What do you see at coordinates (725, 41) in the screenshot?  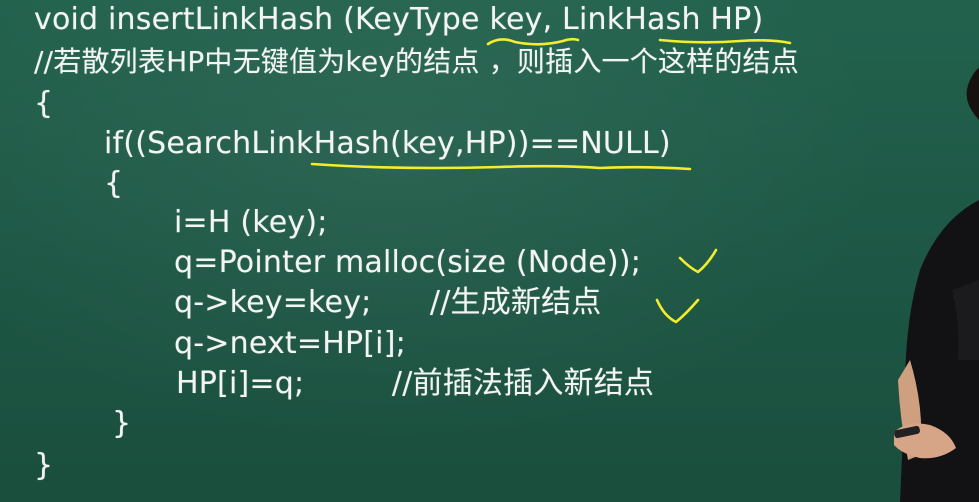 I see `underline-hash-hp-icon` at bounding box center [725, 41].